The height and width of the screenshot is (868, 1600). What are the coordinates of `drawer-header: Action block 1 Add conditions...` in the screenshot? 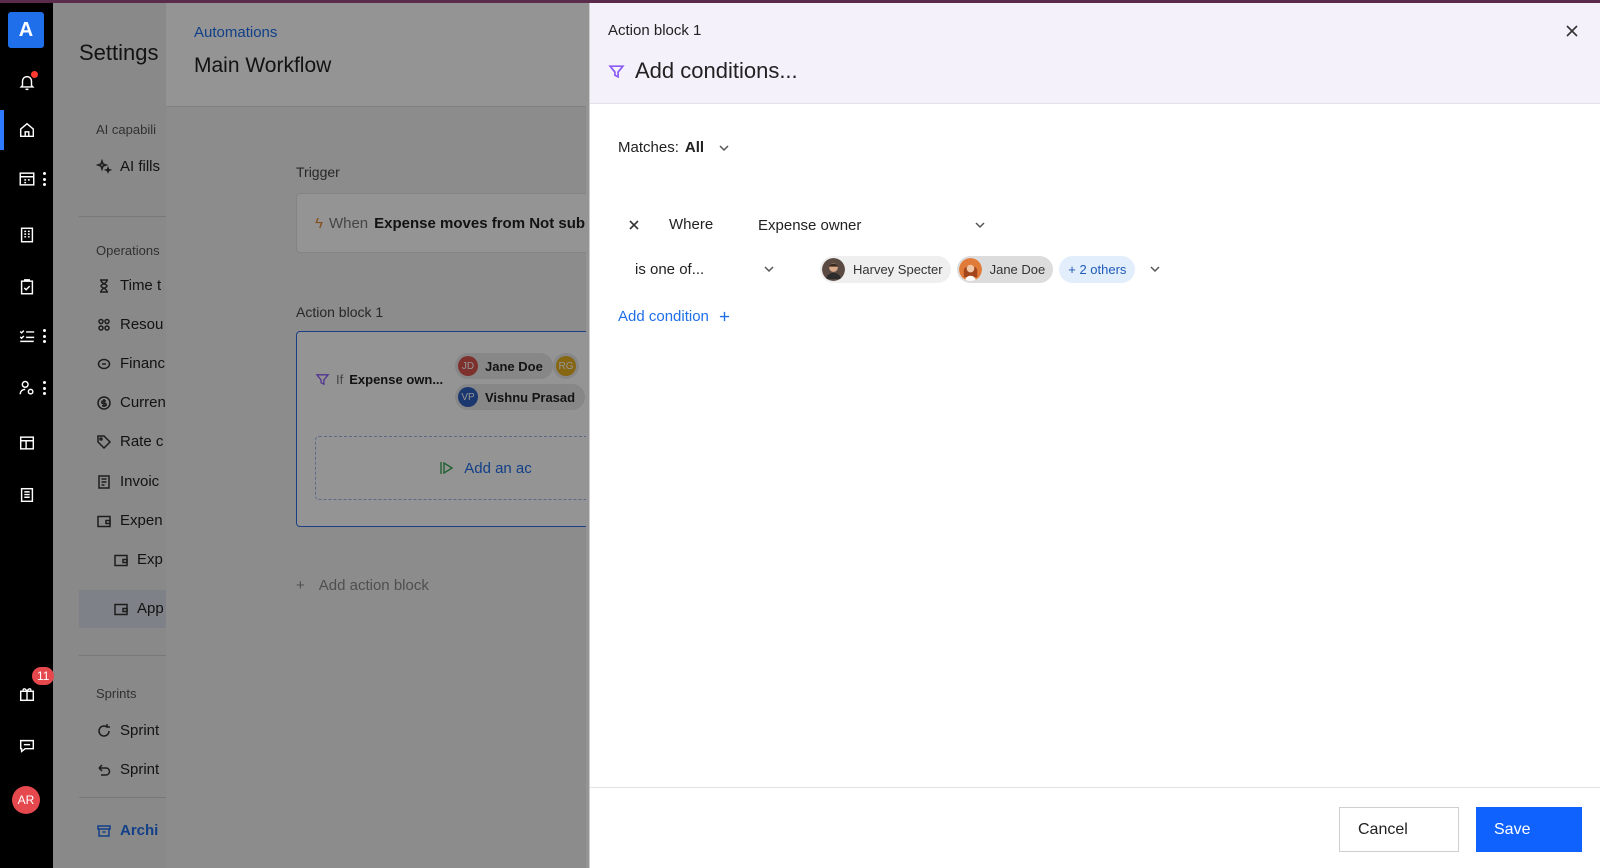 It's located at (1095, 52).